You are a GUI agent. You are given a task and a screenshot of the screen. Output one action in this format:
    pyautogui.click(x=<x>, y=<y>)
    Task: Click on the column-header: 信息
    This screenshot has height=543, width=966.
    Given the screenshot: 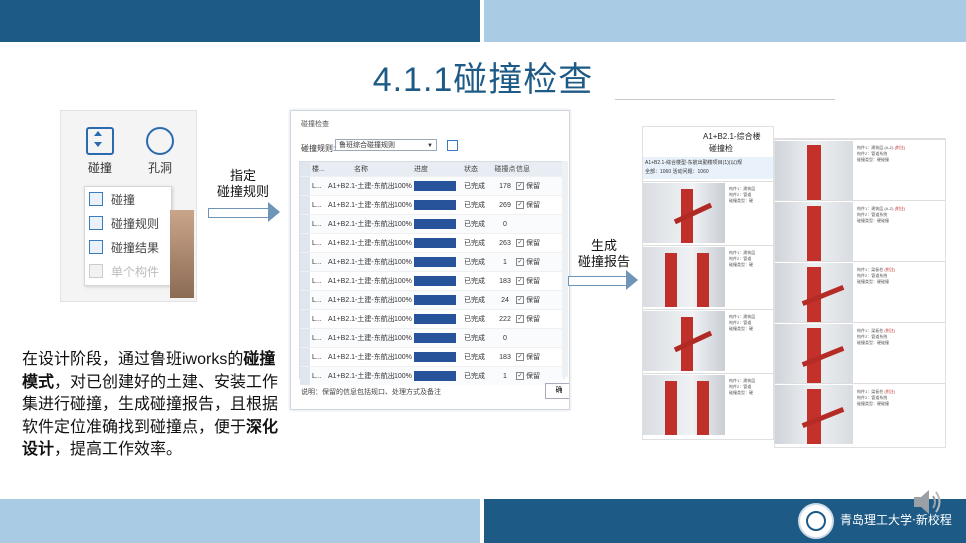 What is the action you would take?
    pyautogui.click(x=530, y=169)
    